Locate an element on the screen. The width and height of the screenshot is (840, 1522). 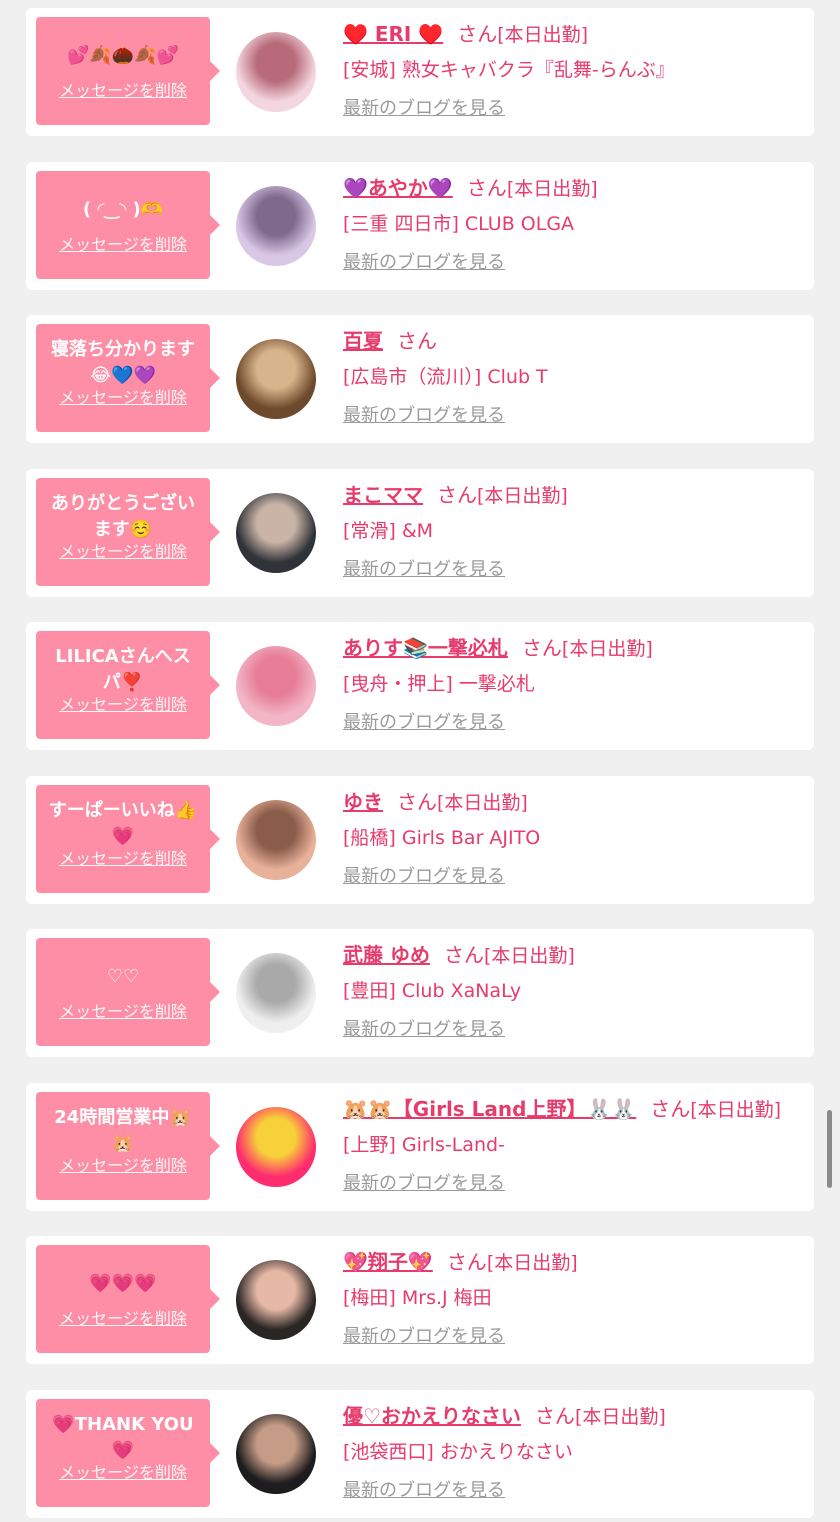
message-bubble: 24時間営業中🐹 🐹 メッセージを削除 is located at coordinates (128, 1146).